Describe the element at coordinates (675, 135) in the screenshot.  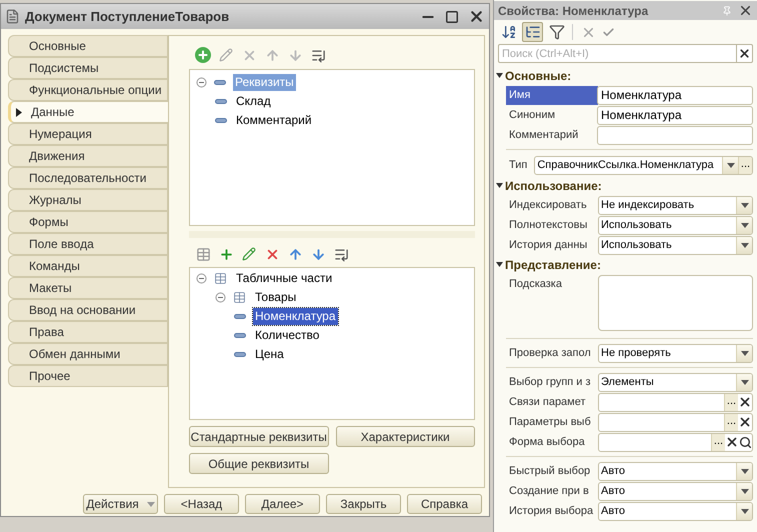
I see `text-field` at that location.